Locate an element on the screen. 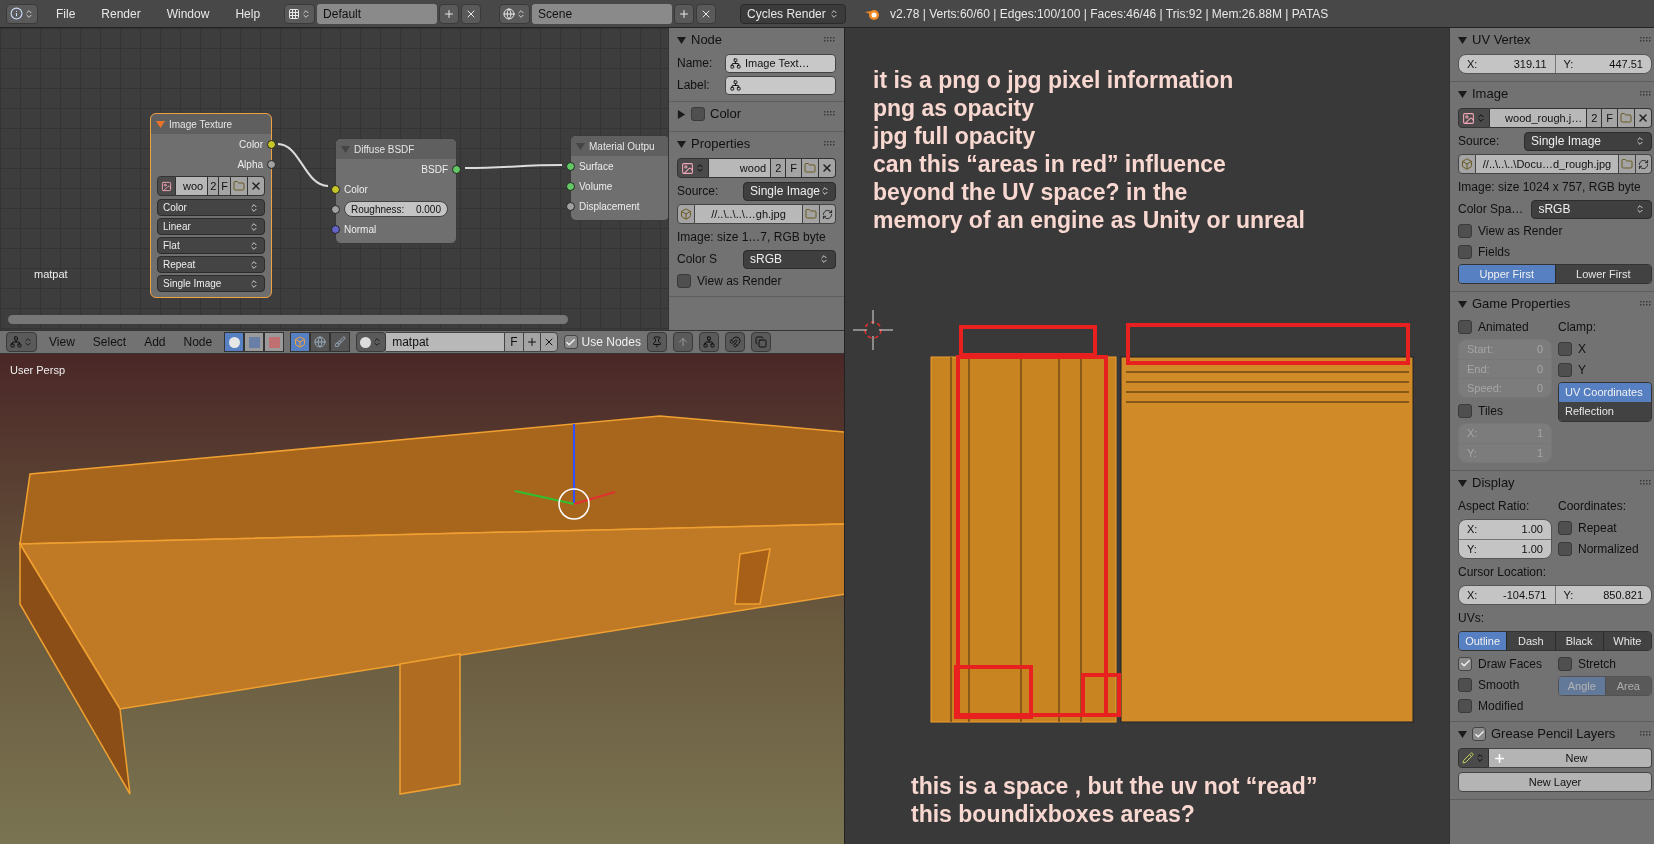 This screenshot has width=1654, height=844. menu-item: View is located at coordinates (62, 342).